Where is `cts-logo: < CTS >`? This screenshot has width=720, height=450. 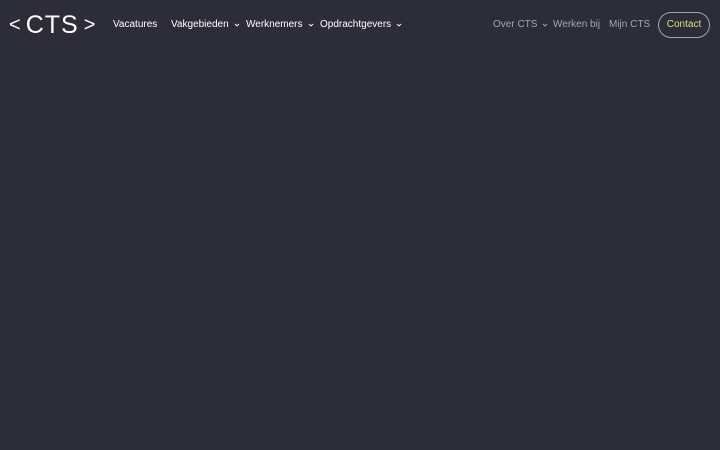
cts-logo: < CTS > is located at coordinates (52, 25).